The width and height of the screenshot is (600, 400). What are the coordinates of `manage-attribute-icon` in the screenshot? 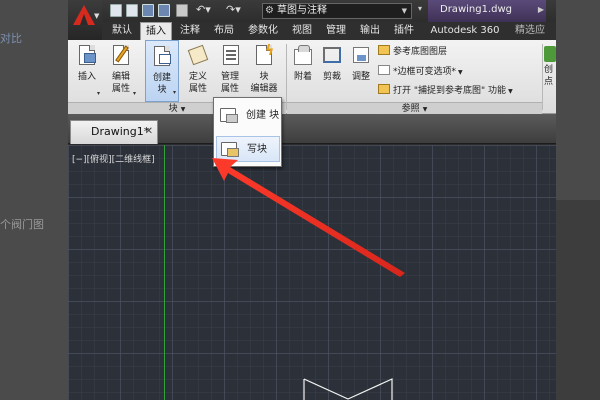 It's located at (230, 56).